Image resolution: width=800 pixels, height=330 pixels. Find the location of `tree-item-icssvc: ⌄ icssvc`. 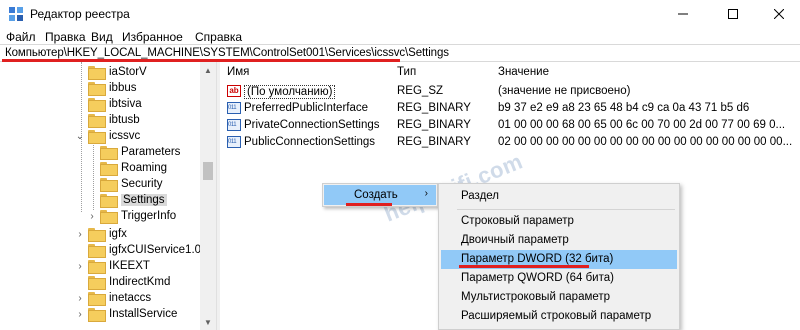

tree-item-icssvc: ⌄ icssvc is located at coordinates (107, 136).